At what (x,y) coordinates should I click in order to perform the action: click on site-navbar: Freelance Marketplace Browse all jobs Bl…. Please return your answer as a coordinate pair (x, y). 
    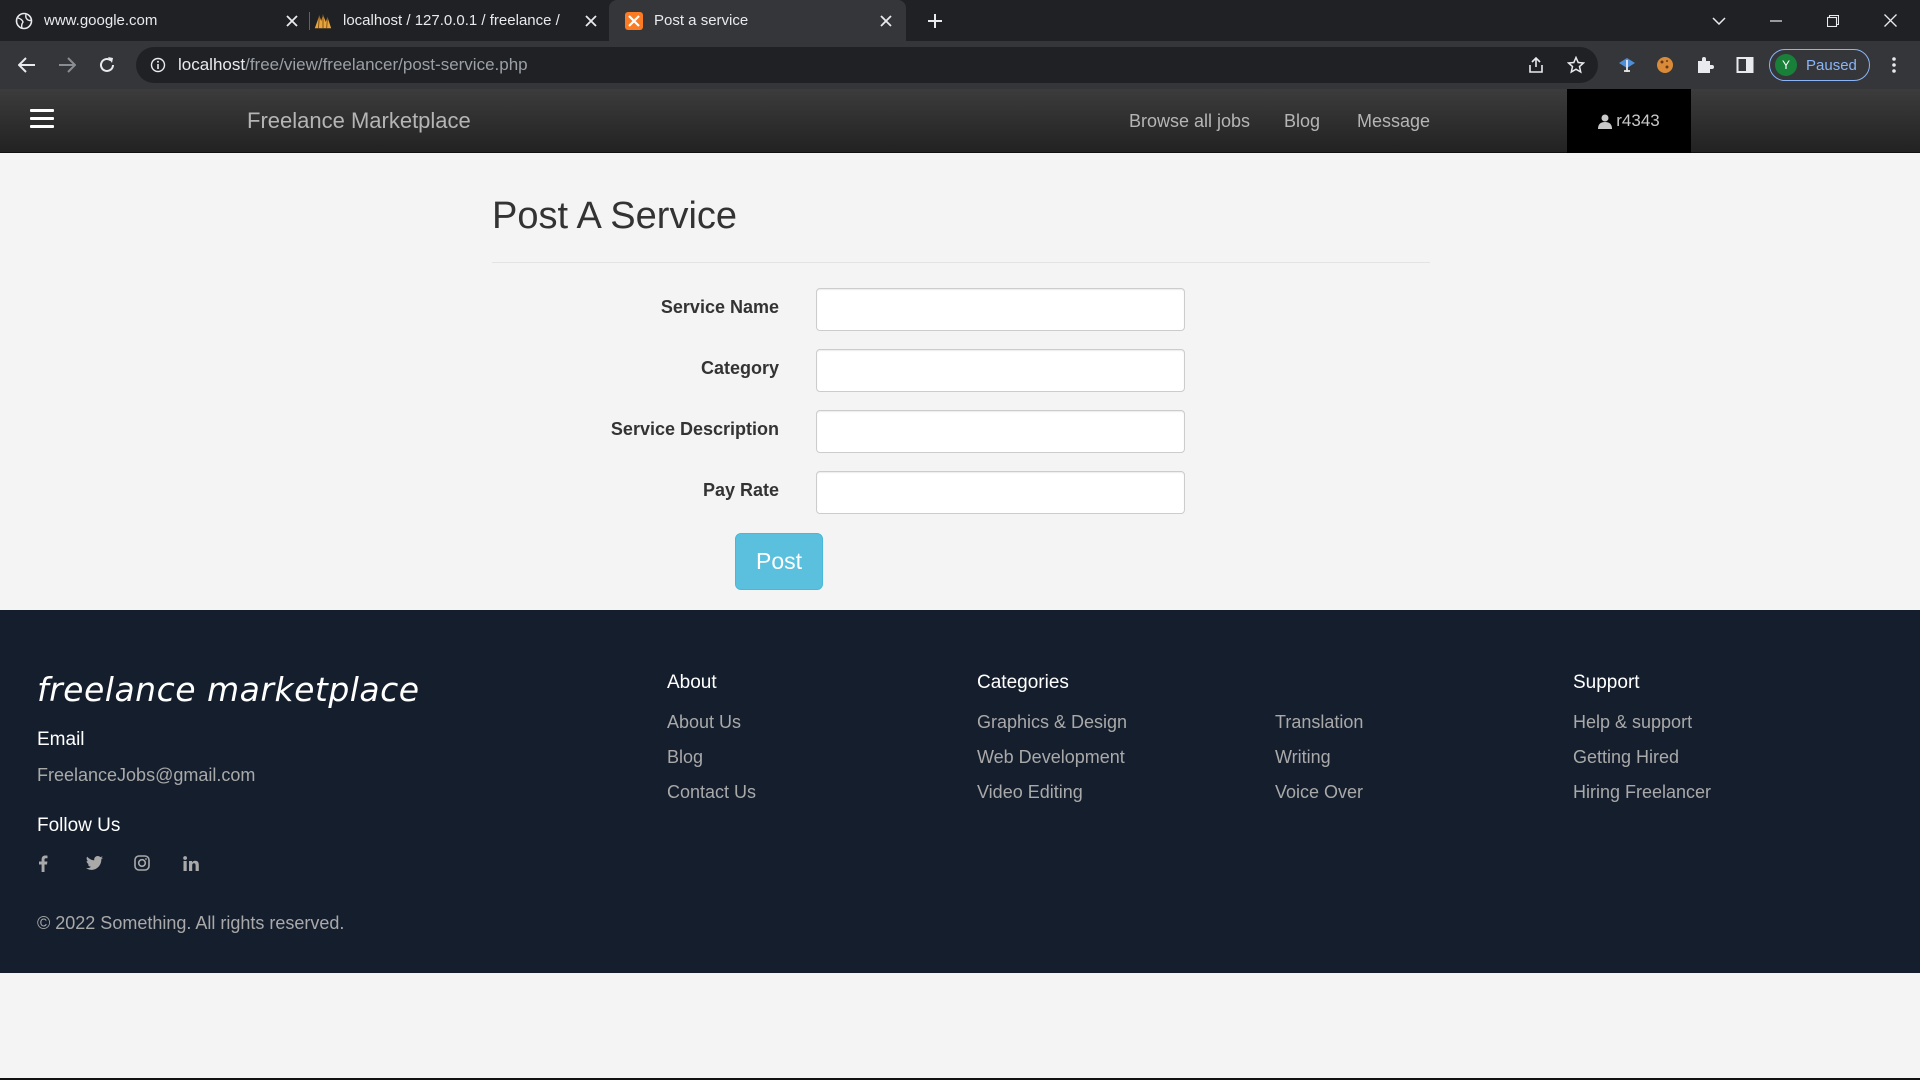
    Looking at the image, I should click on (960, 121).